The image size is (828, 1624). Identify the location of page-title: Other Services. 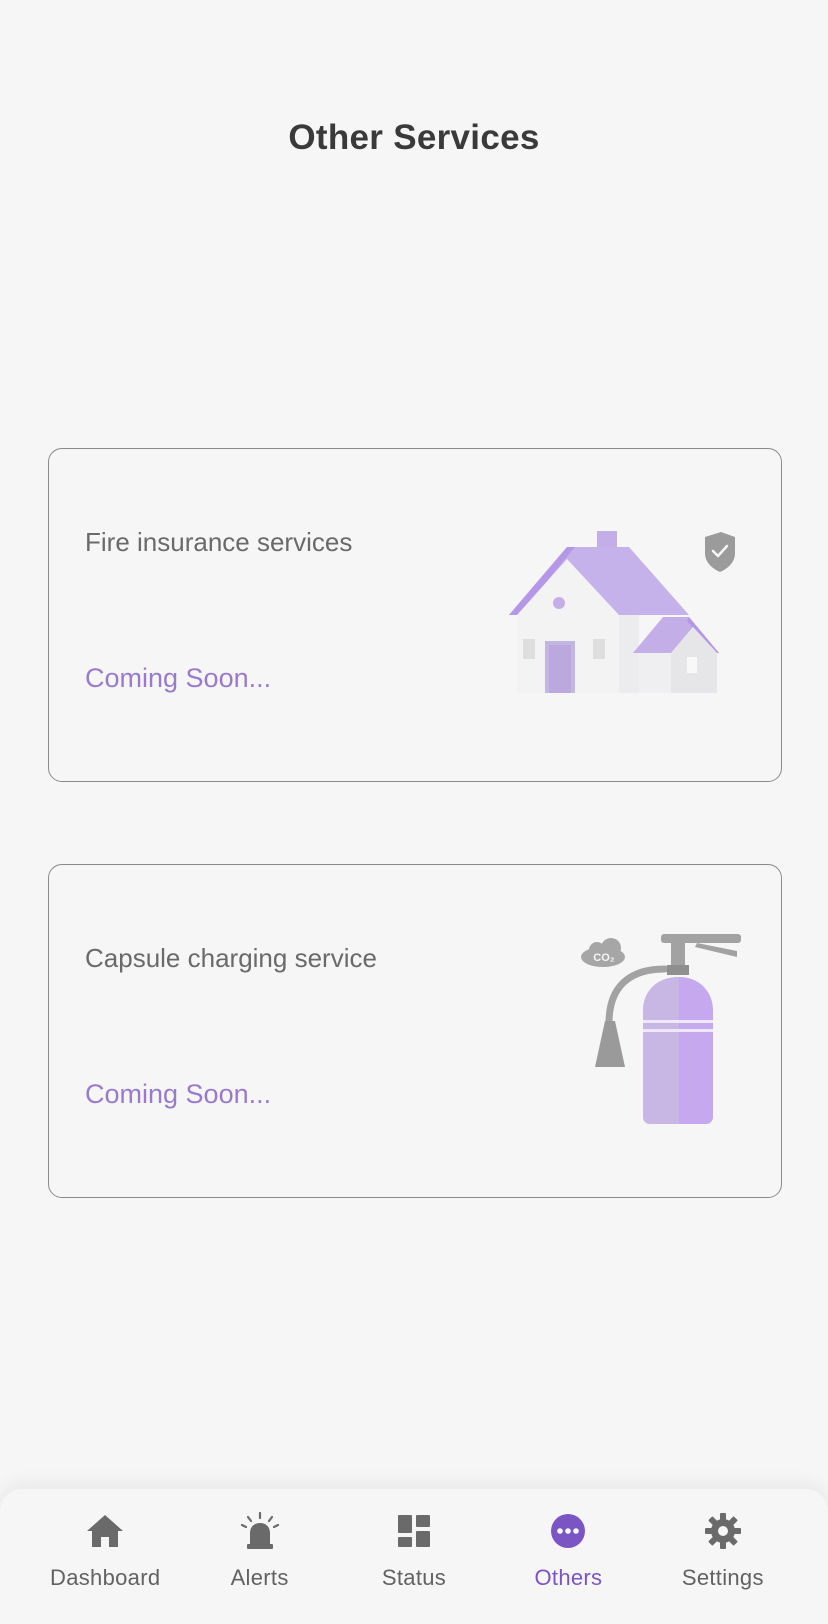
(414, 137).